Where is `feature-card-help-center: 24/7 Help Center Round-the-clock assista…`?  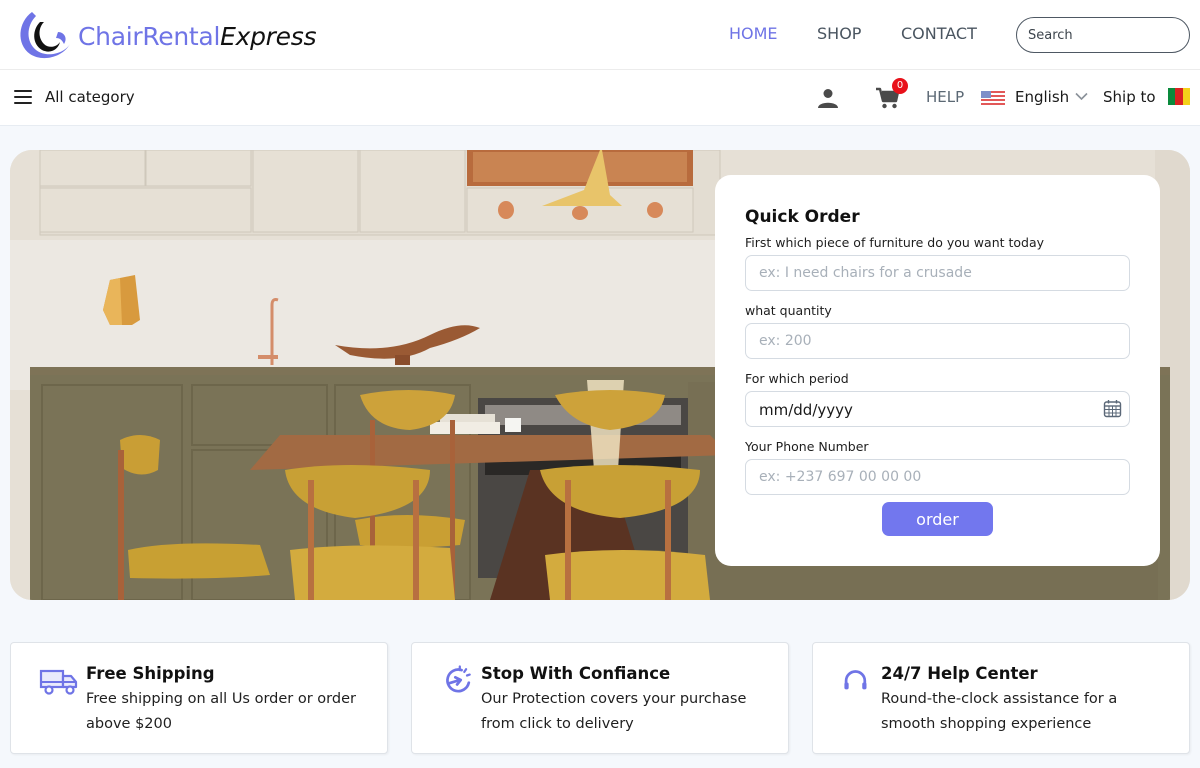
feature-card-help-center: 24/7 Help Center Round-the-clock assista… is located at coordinates (1001, 698).